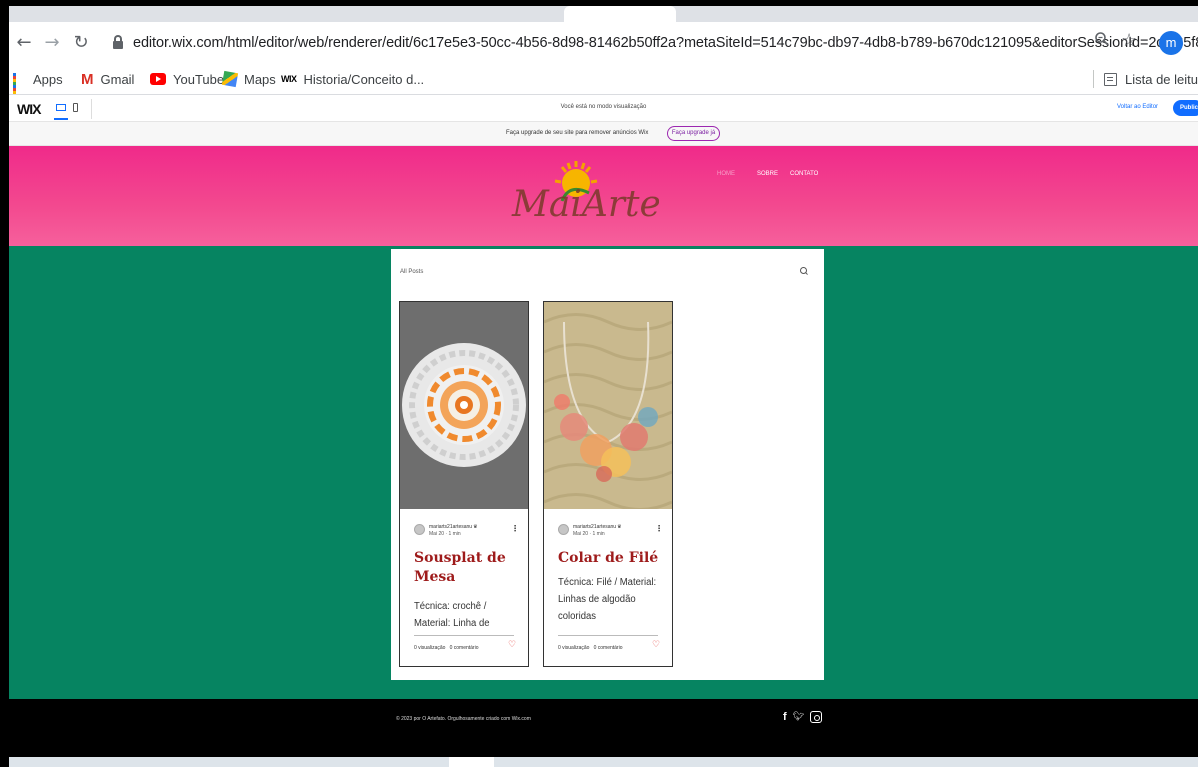 This screenshot has height=767, width=1198. Describe the element at coordinates (1171, 43) in the screenshot. I see `profile-avatar: m` at that location.